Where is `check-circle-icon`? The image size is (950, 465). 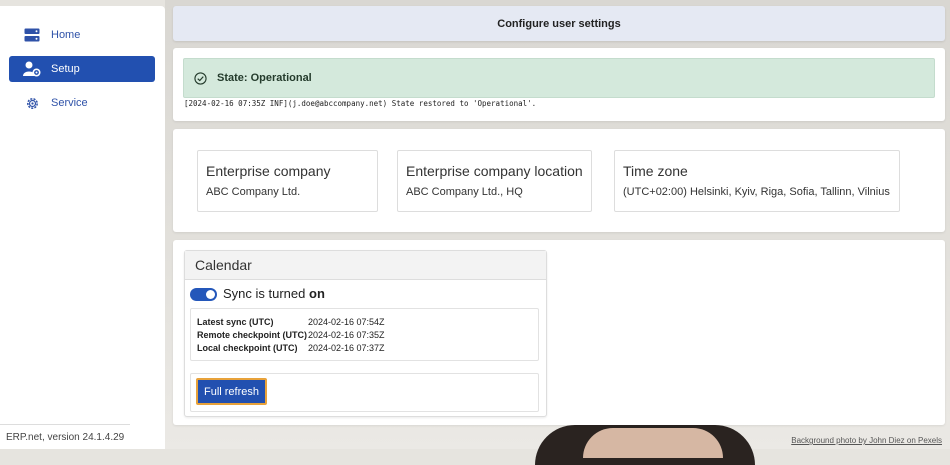
check-circle-icon is located at coordinates (200, 78).